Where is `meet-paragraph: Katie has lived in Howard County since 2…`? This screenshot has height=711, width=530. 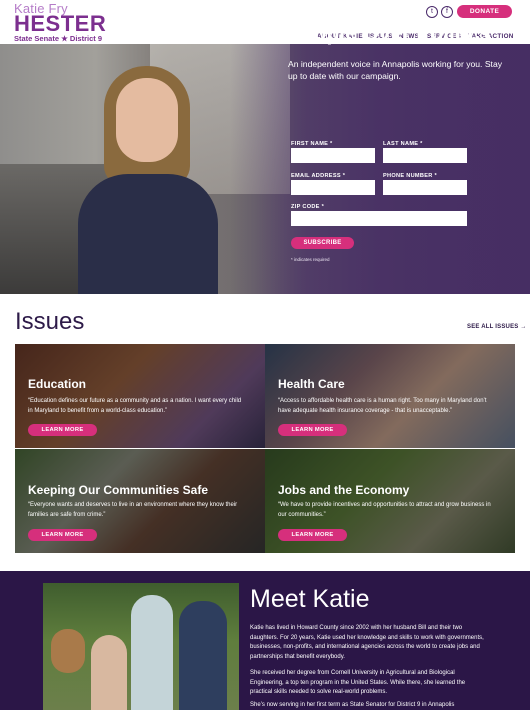 meet-paragraph: Katie has lived in Howard County since 2… is located at coordinates (367, 642).